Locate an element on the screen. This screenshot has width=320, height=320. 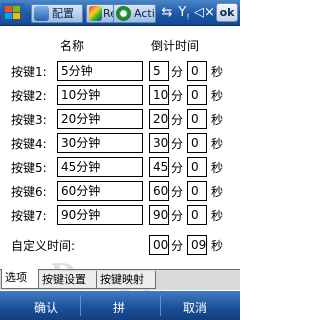
key-row-7: 按键7: 90分钟 90 分 0 秒 is located at coordinates (120, 214).